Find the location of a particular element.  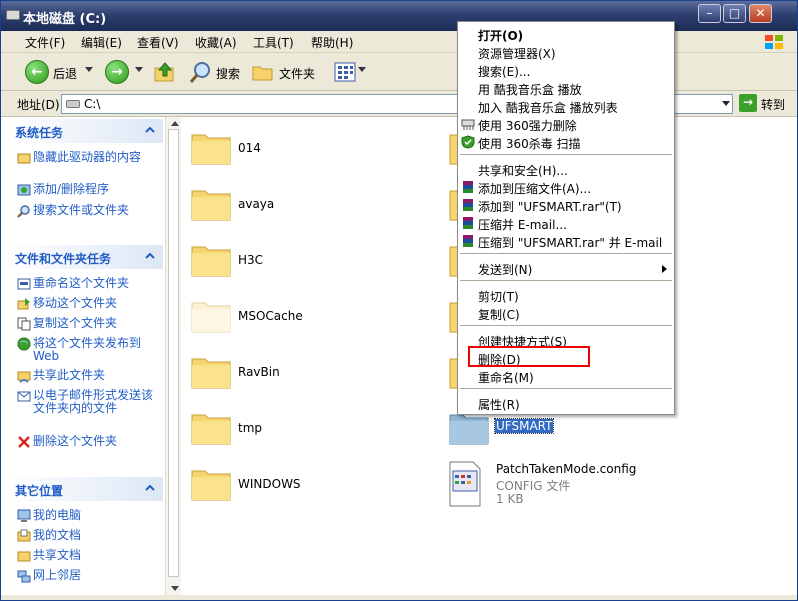

delete-highlight-box is located at coordinates (529, 356).